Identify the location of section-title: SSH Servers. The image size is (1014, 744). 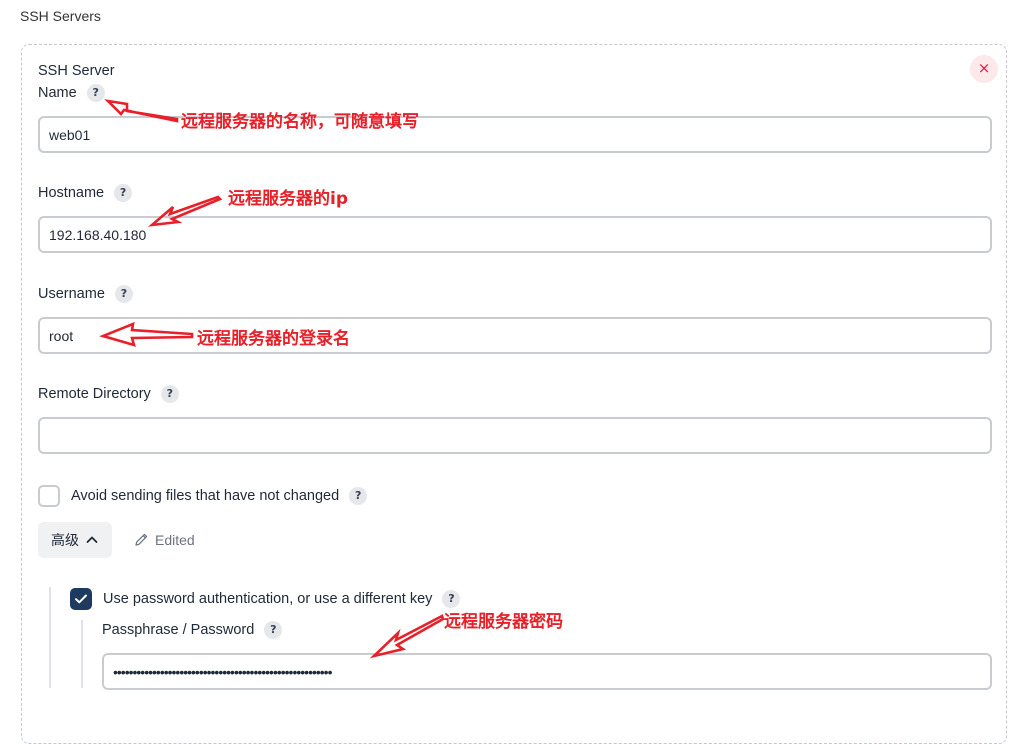
(60, 16).